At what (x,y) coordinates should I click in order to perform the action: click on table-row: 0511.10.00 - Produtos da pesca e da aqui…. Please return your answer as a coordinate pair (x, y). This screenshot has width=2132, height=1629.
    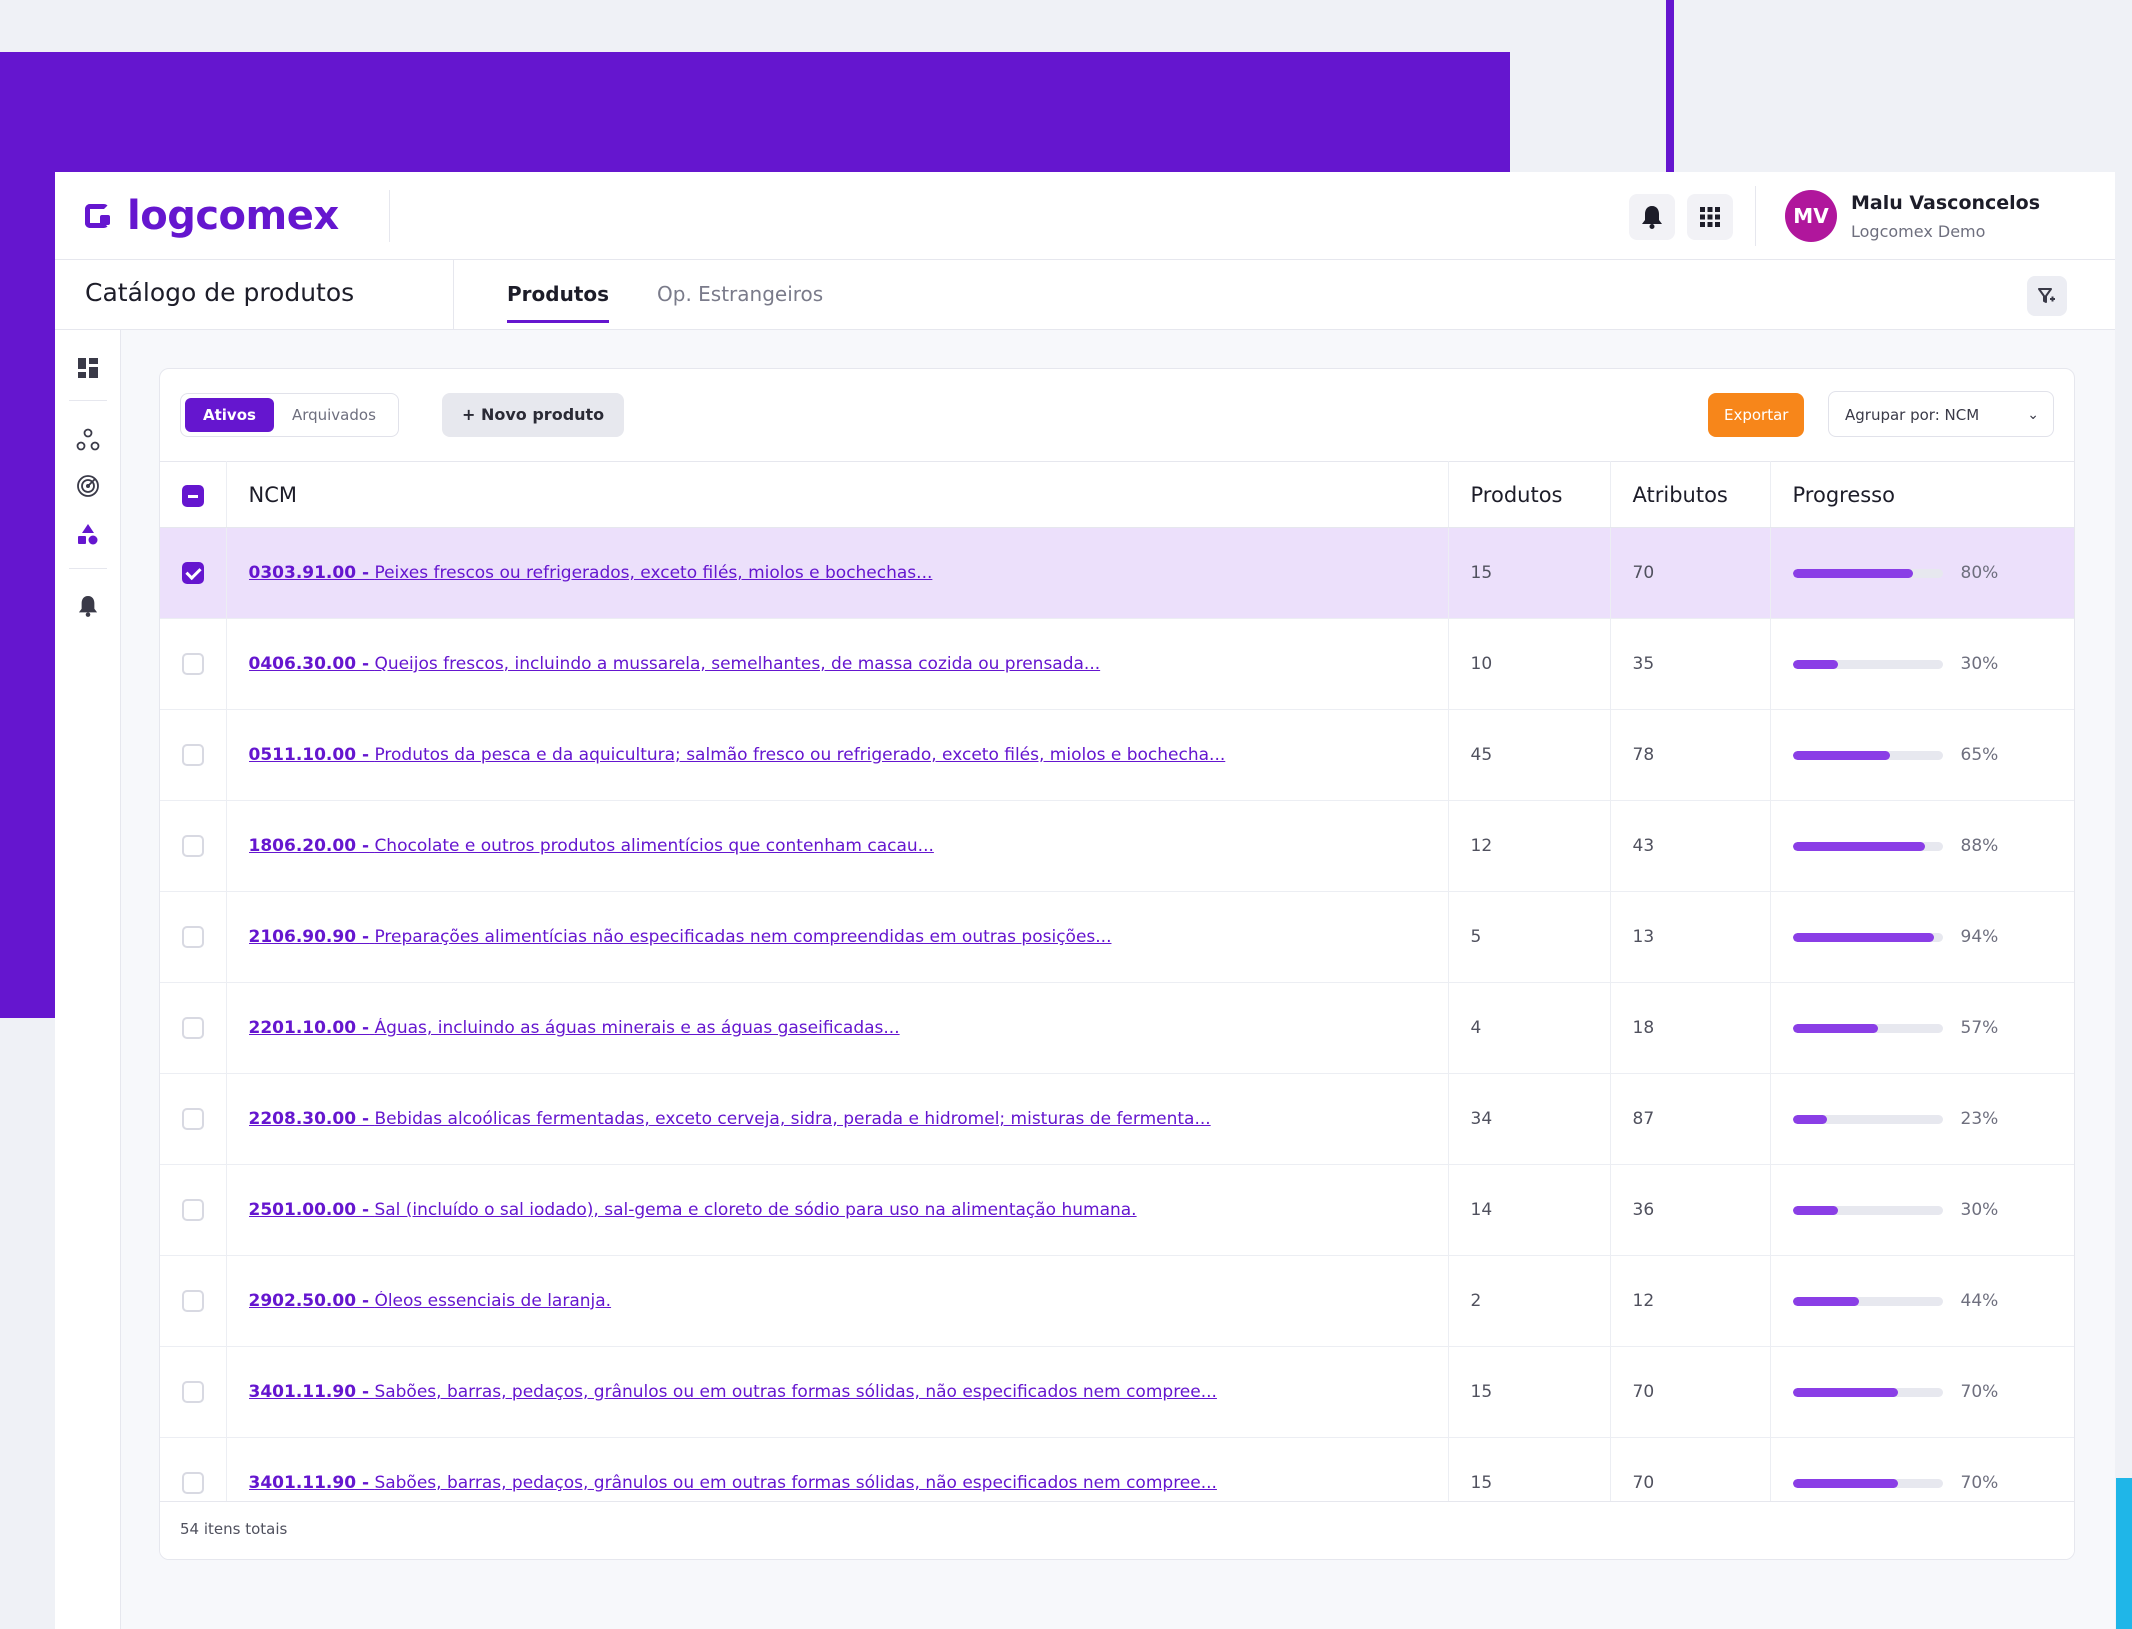
    Looking at the image, I should click on (1117, 755).